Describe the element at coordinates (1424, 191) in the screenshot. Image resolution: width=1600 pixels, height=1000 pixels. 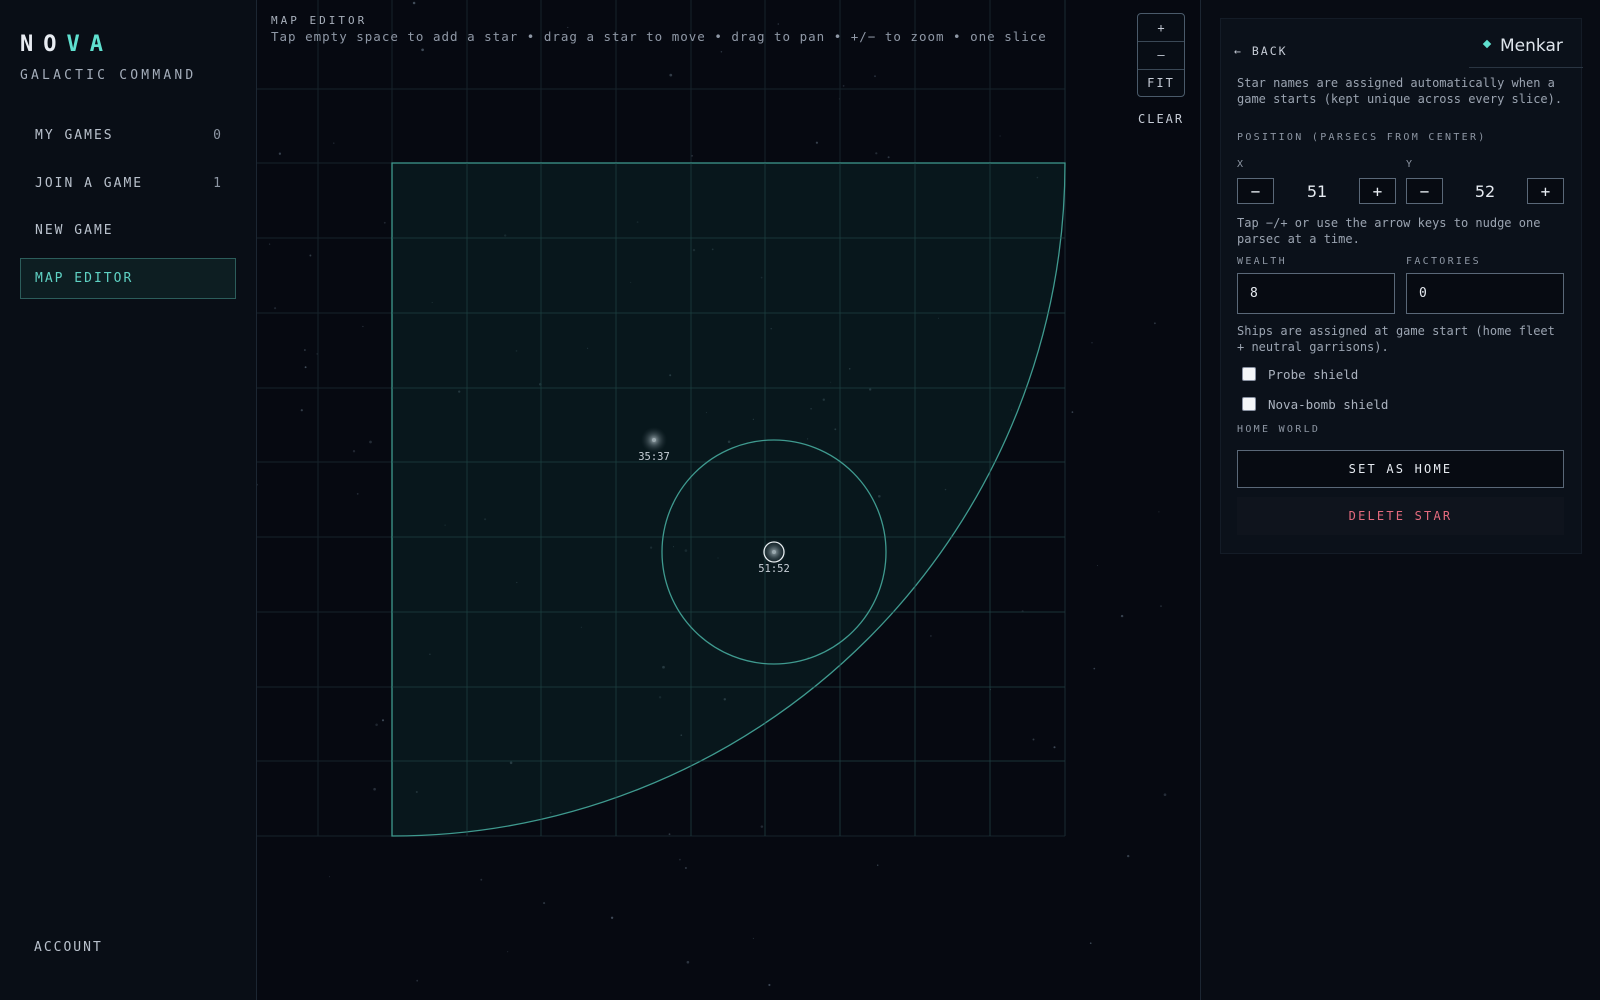
I see `y-decrement-button: −` at that location.